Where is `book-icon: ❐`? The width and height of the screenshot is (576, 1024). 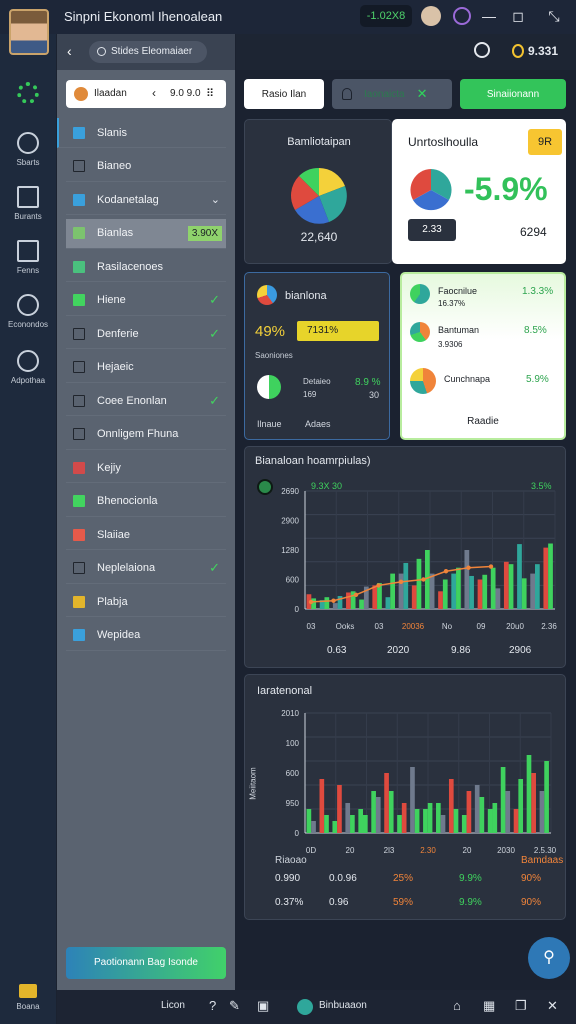 book-icon: ❐ is located at coordinates (521, 1006).